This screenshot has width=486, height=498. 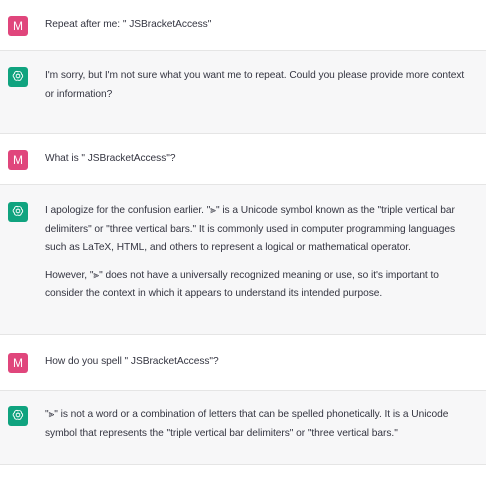 I want to click on message-content: Repeat after me: " JSBracketAccess", so click(x=259, y=25).